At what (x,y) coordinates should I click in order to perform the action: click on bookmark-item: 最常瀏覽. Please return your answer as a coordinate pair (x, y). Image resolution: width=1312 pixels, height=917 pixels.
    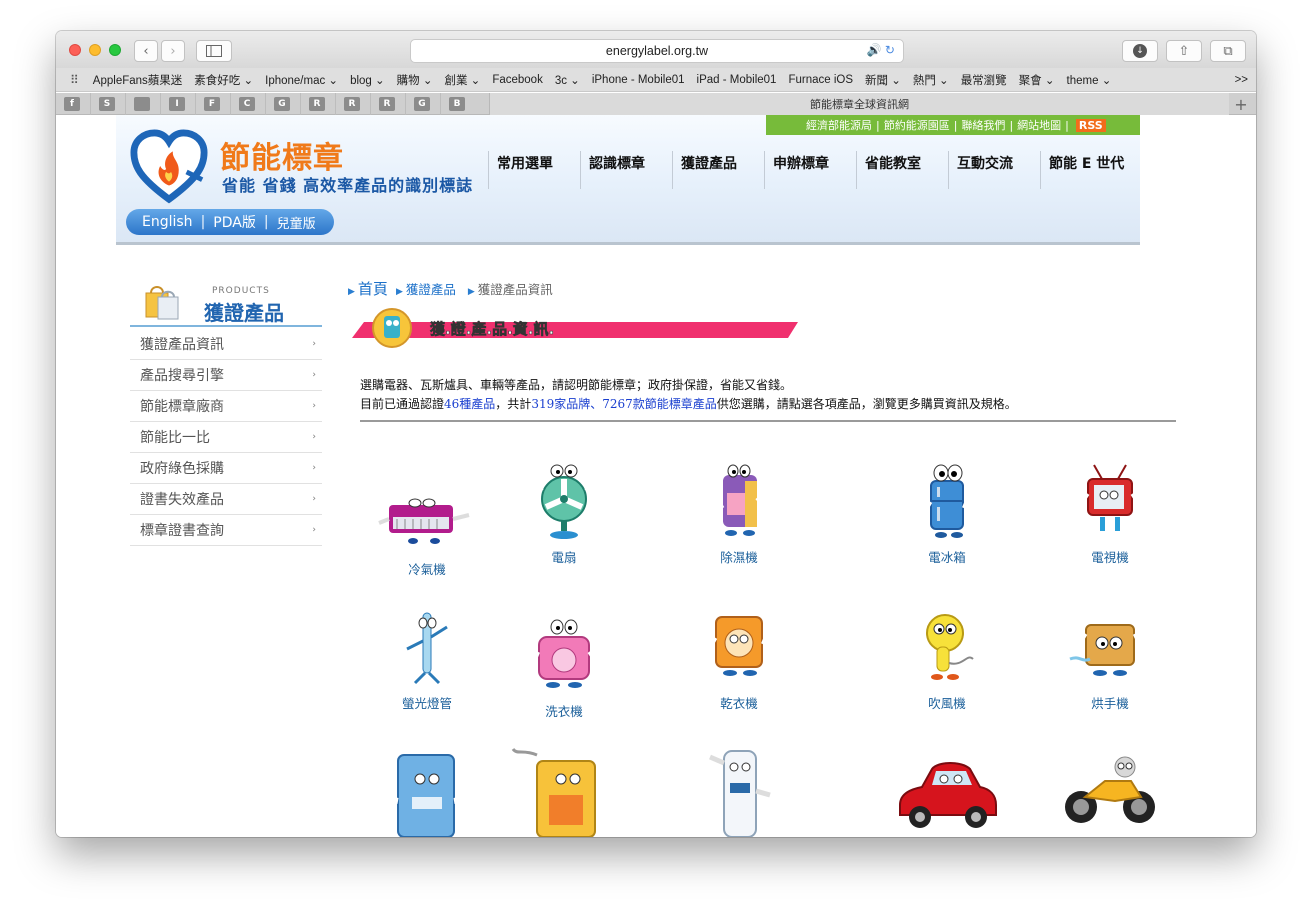
    Looking at the image, I should click on (984, 80).